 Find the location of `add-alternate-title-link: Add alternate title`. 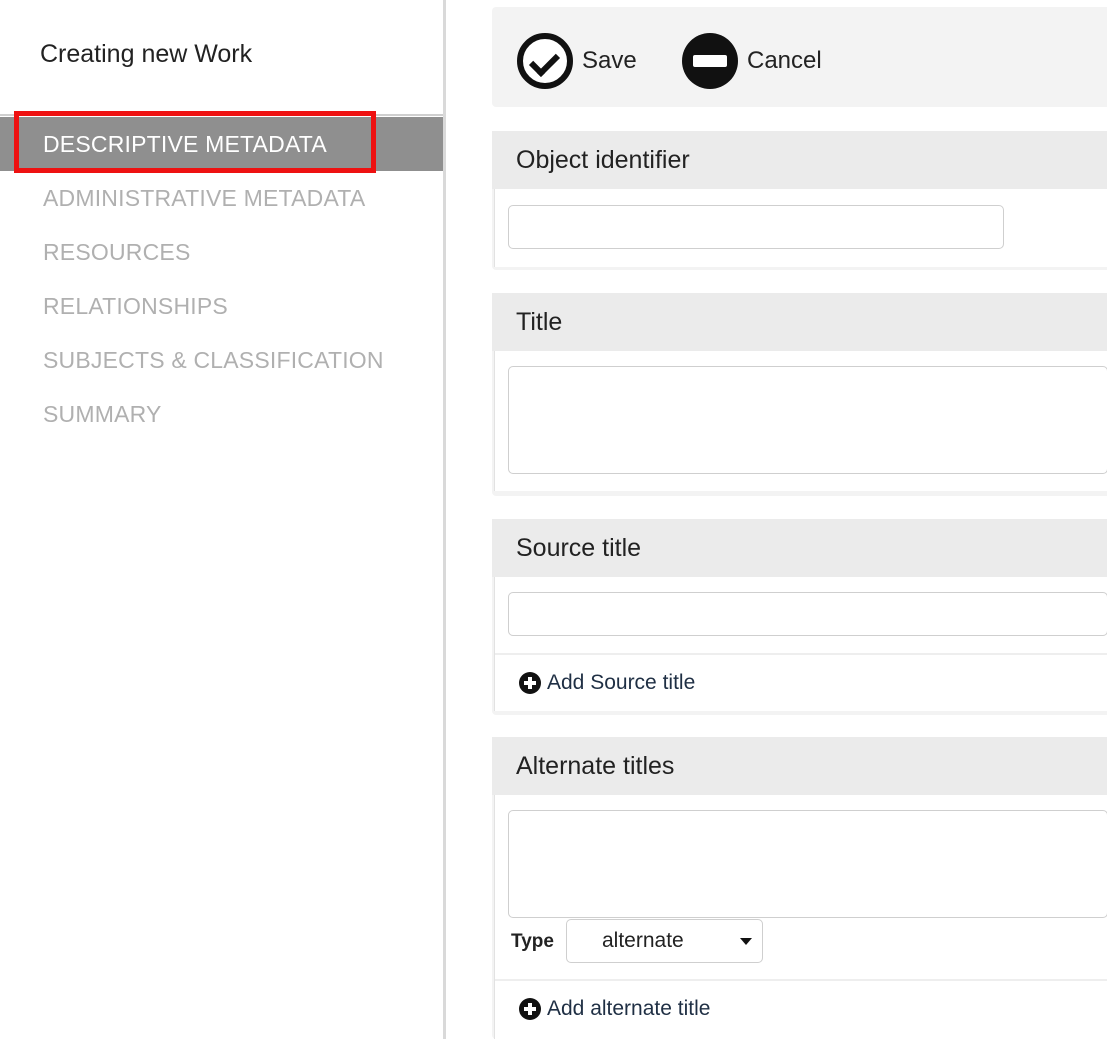

add-alternate-title-link: Add alternate title is located at coordinates (614, 1009).